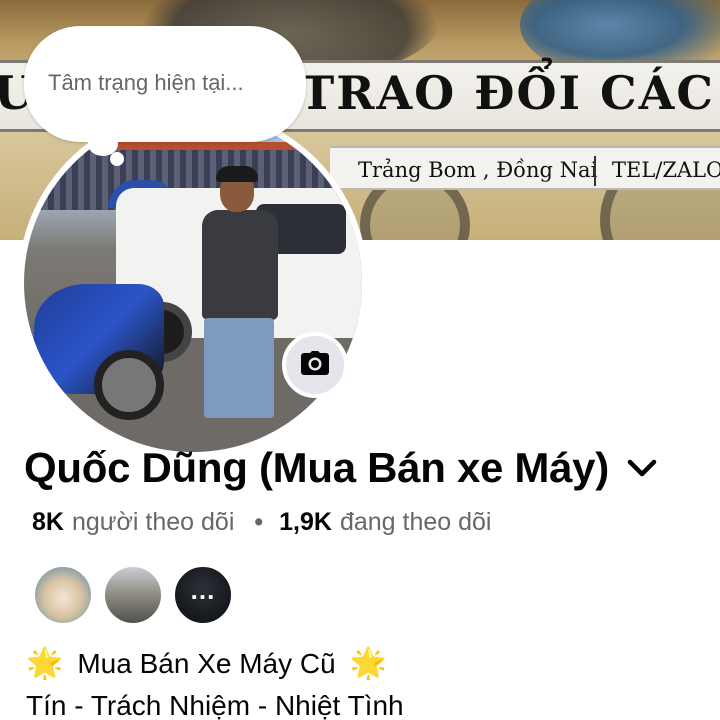 This screenshot has width=720, height=720. I want to click on photo-person-legs, so click(239, 368).